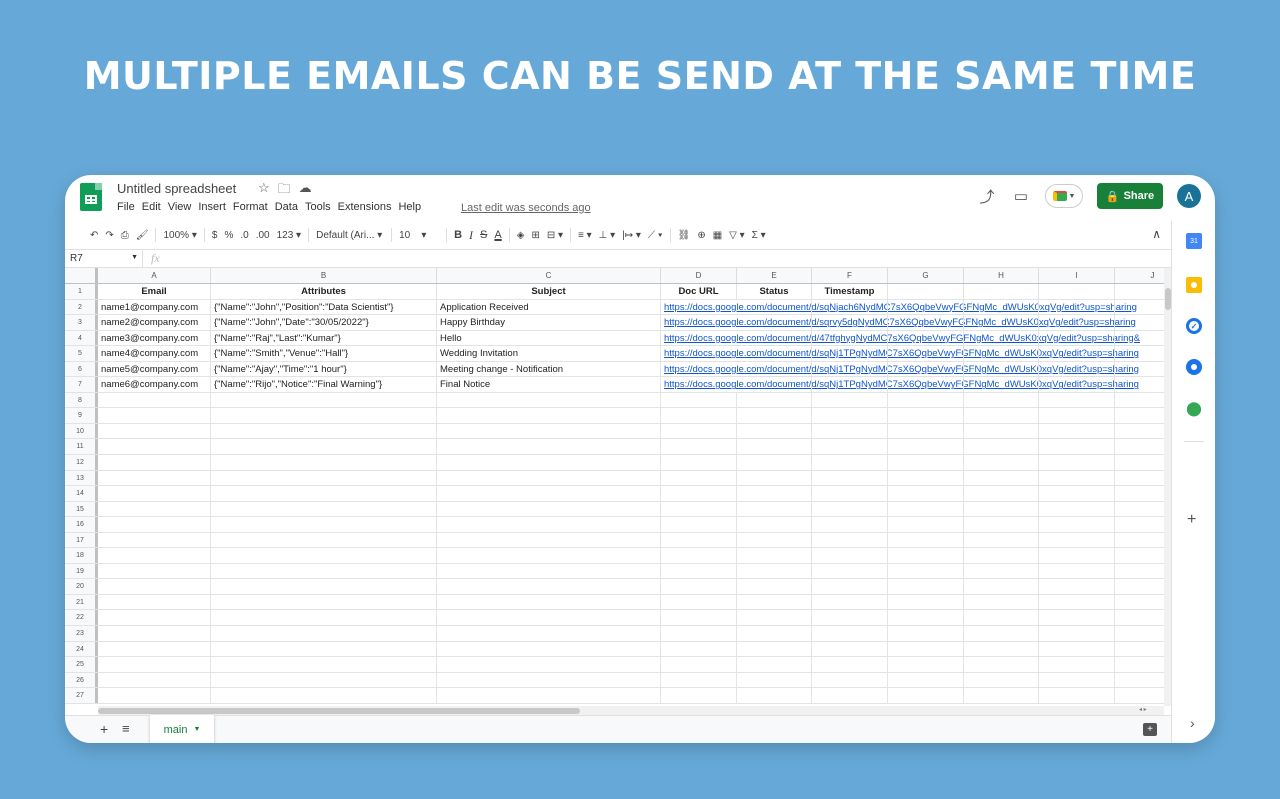 This screenshot has height=799, width=1280. I want to click on borders-icon: ⊞, so click(535, 235).